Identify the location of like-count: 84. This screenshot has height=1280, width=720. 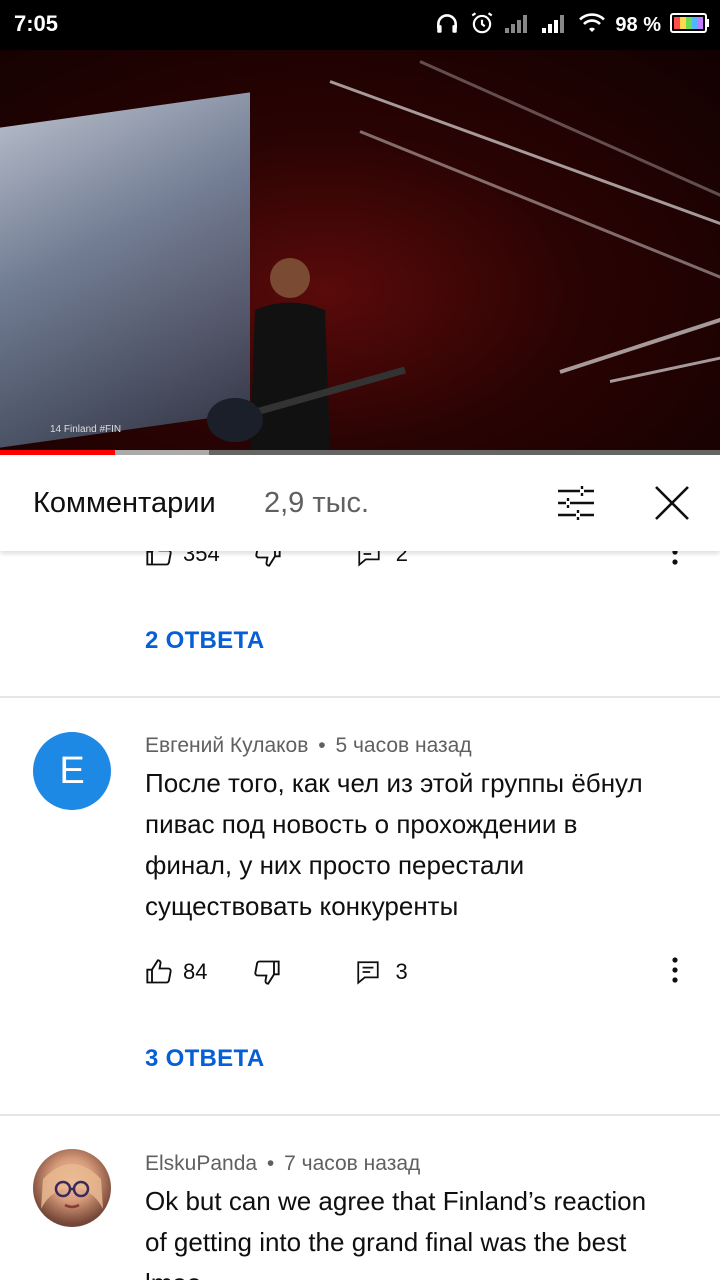
(195, 971).